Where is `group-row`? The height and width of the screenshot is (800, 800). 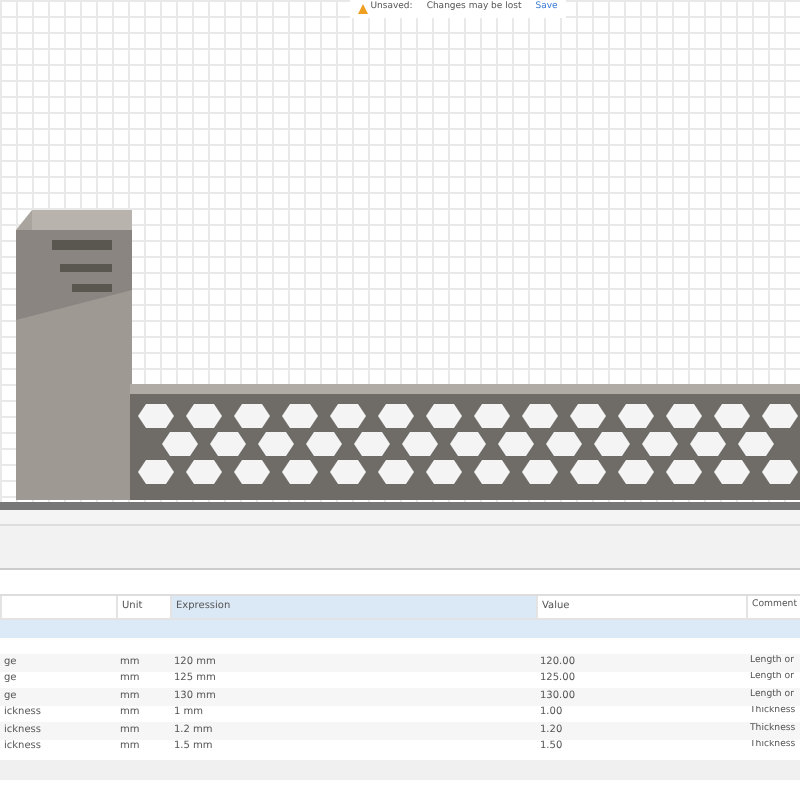 group-row is located at coordinates (400, 629).